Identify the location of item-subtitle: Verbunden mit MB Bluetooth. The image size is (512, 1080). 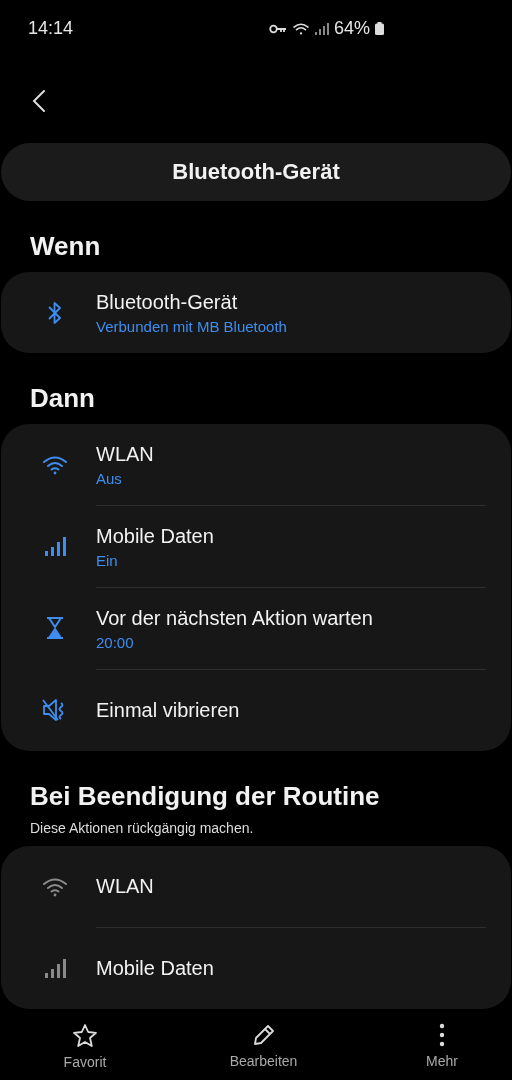
(191, 326).